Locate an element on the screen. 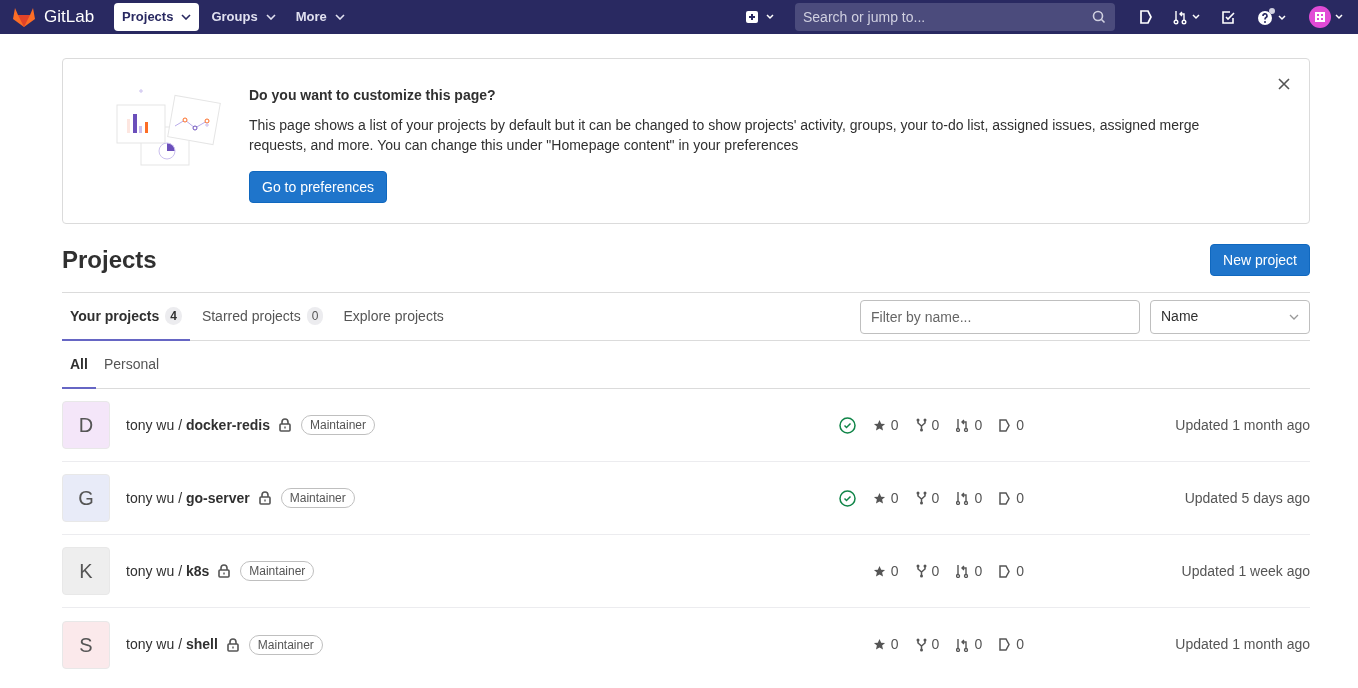  nav-menu-item: Groups is located at coordinates (243, 17).